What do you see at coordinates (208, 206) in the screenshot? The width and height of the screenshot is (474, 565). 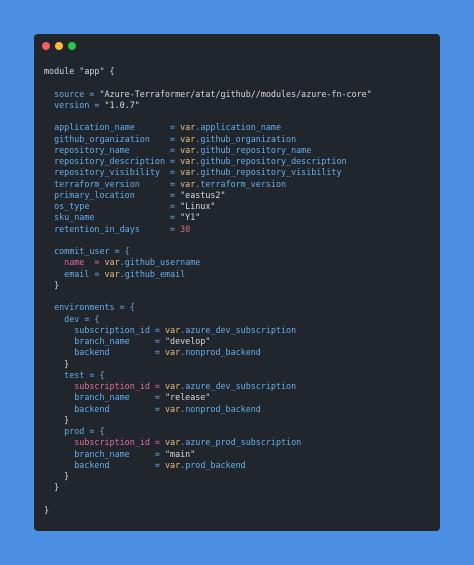 I see `code-line: os_type = "Linux"` at bounding box center [208, 206].